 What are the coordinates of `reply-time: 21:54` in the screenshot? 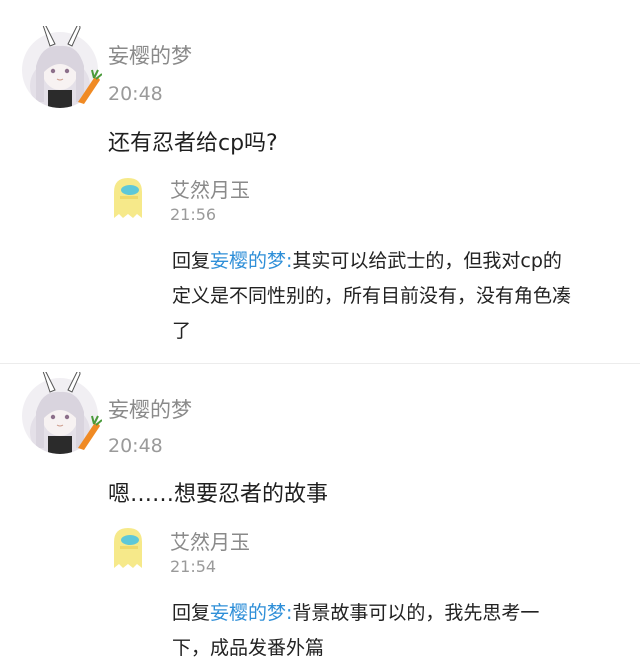 It's located at (193, 566).